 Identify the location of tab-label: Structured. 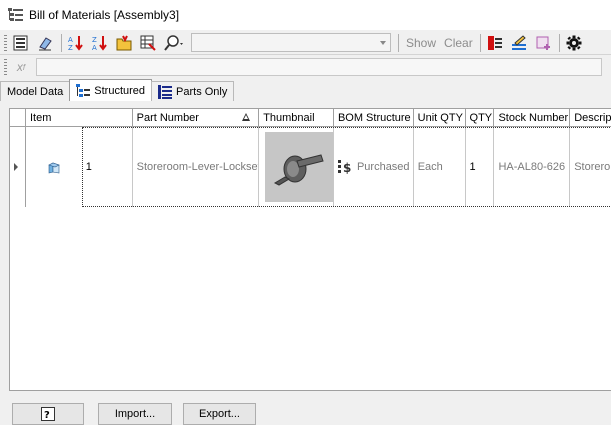
(120, 90).